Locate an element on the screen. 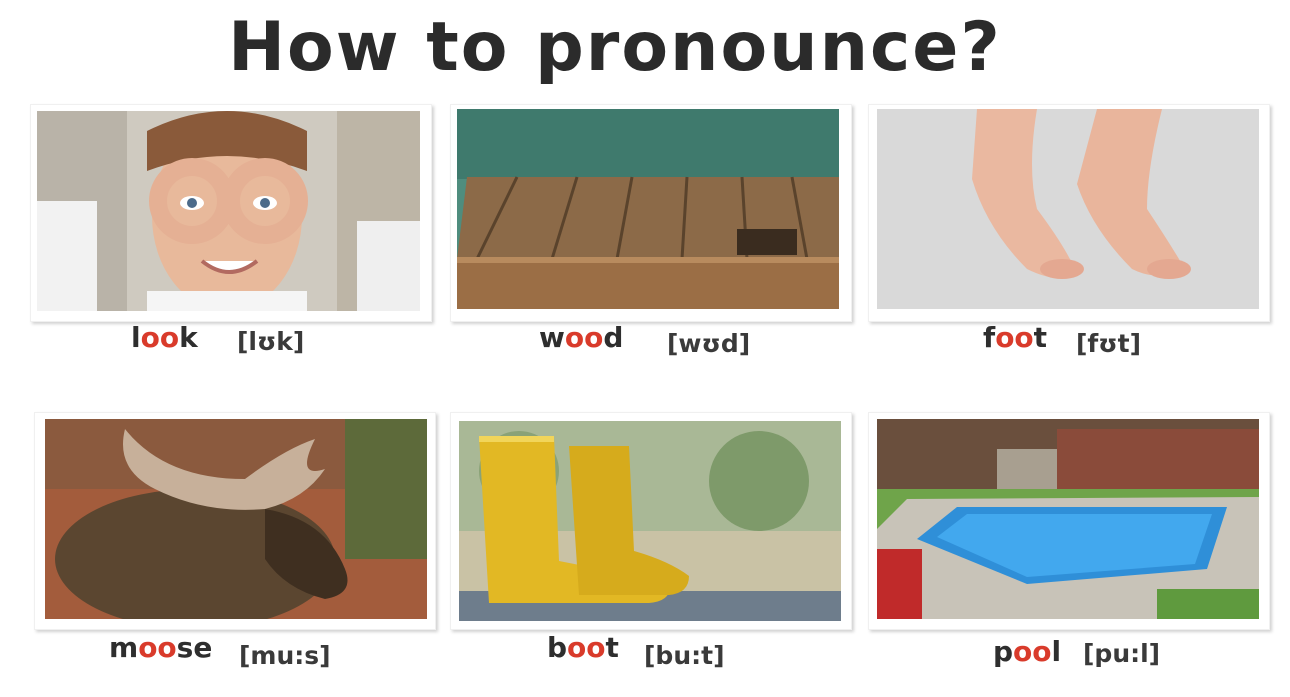  word-moose: moose is located at coordinates (161, 647).